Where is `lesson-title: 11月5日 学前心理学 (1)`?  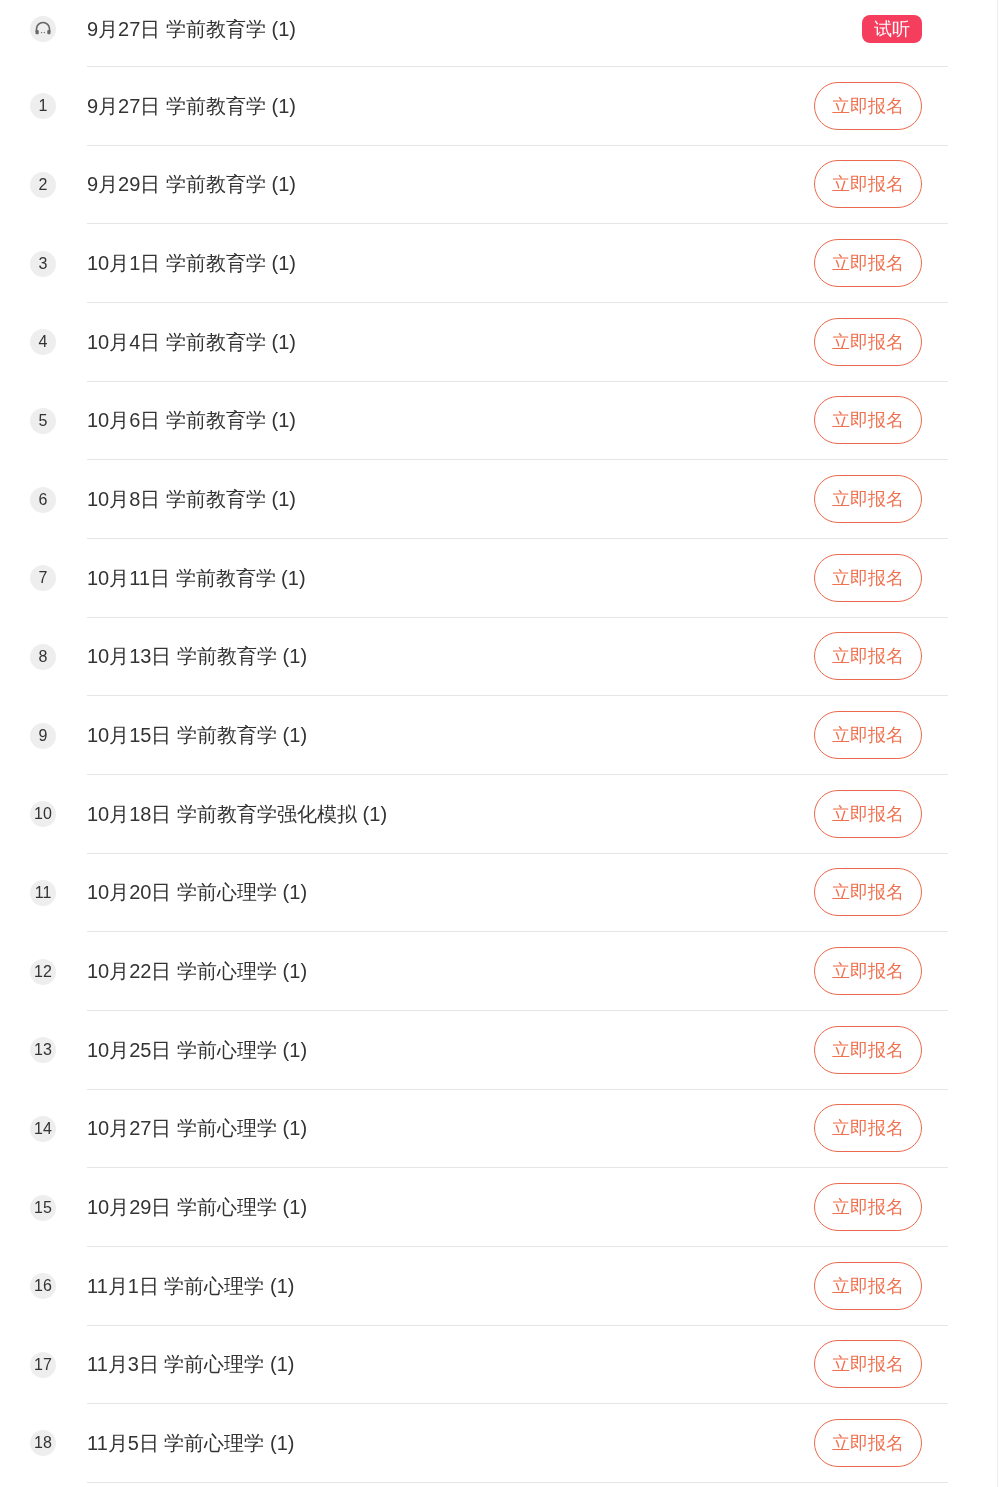 lesson-title: 11月5日 学前心理学 (1) is located at coordinates (191, 1443).